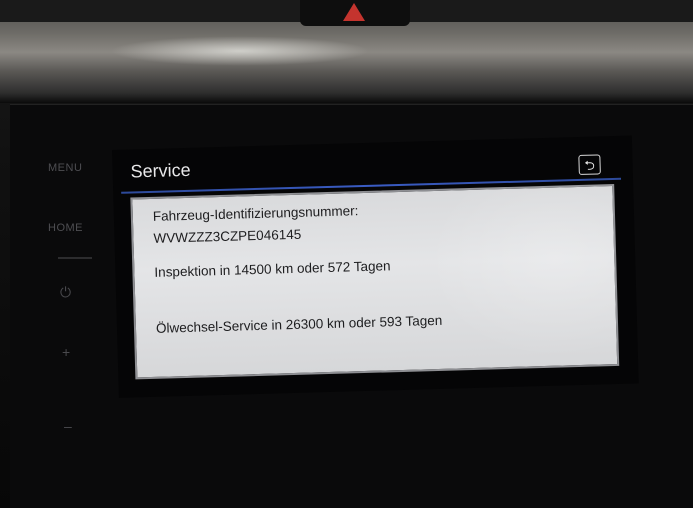 The image size is (693, 508). What do you see at coordinates (354, 12) in the screenshot?
I see `hazard-triangle-icon` at bounding box center [354, 12].